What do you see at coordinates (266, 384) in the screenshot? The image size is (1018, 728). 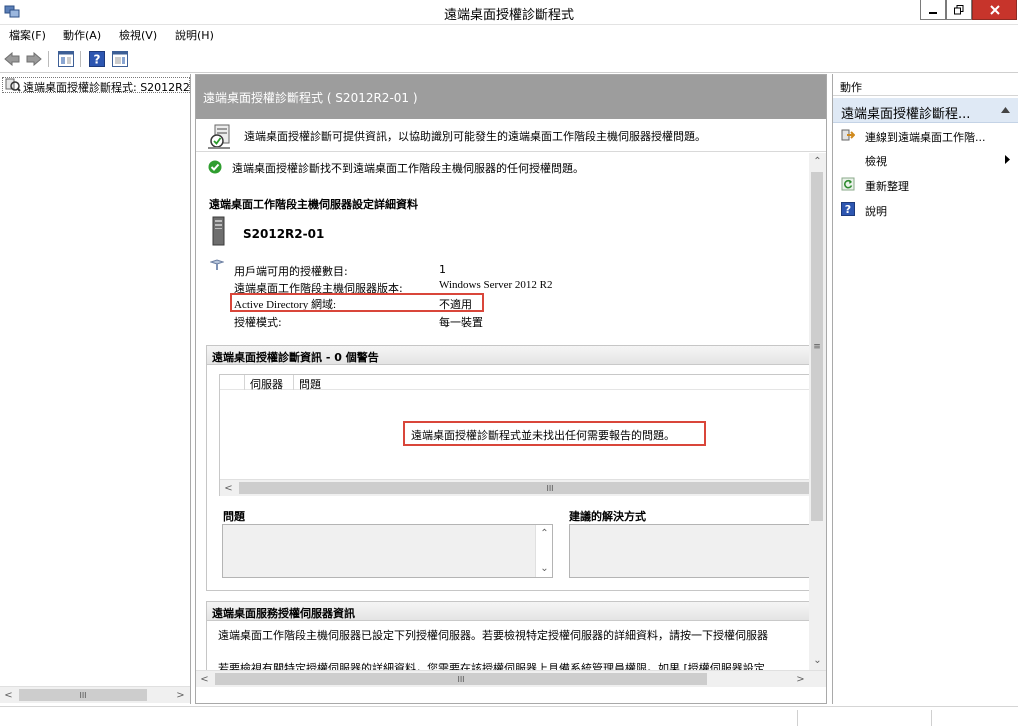 I see `column-header-server: 伺服器` at bounding box center [266, 384].